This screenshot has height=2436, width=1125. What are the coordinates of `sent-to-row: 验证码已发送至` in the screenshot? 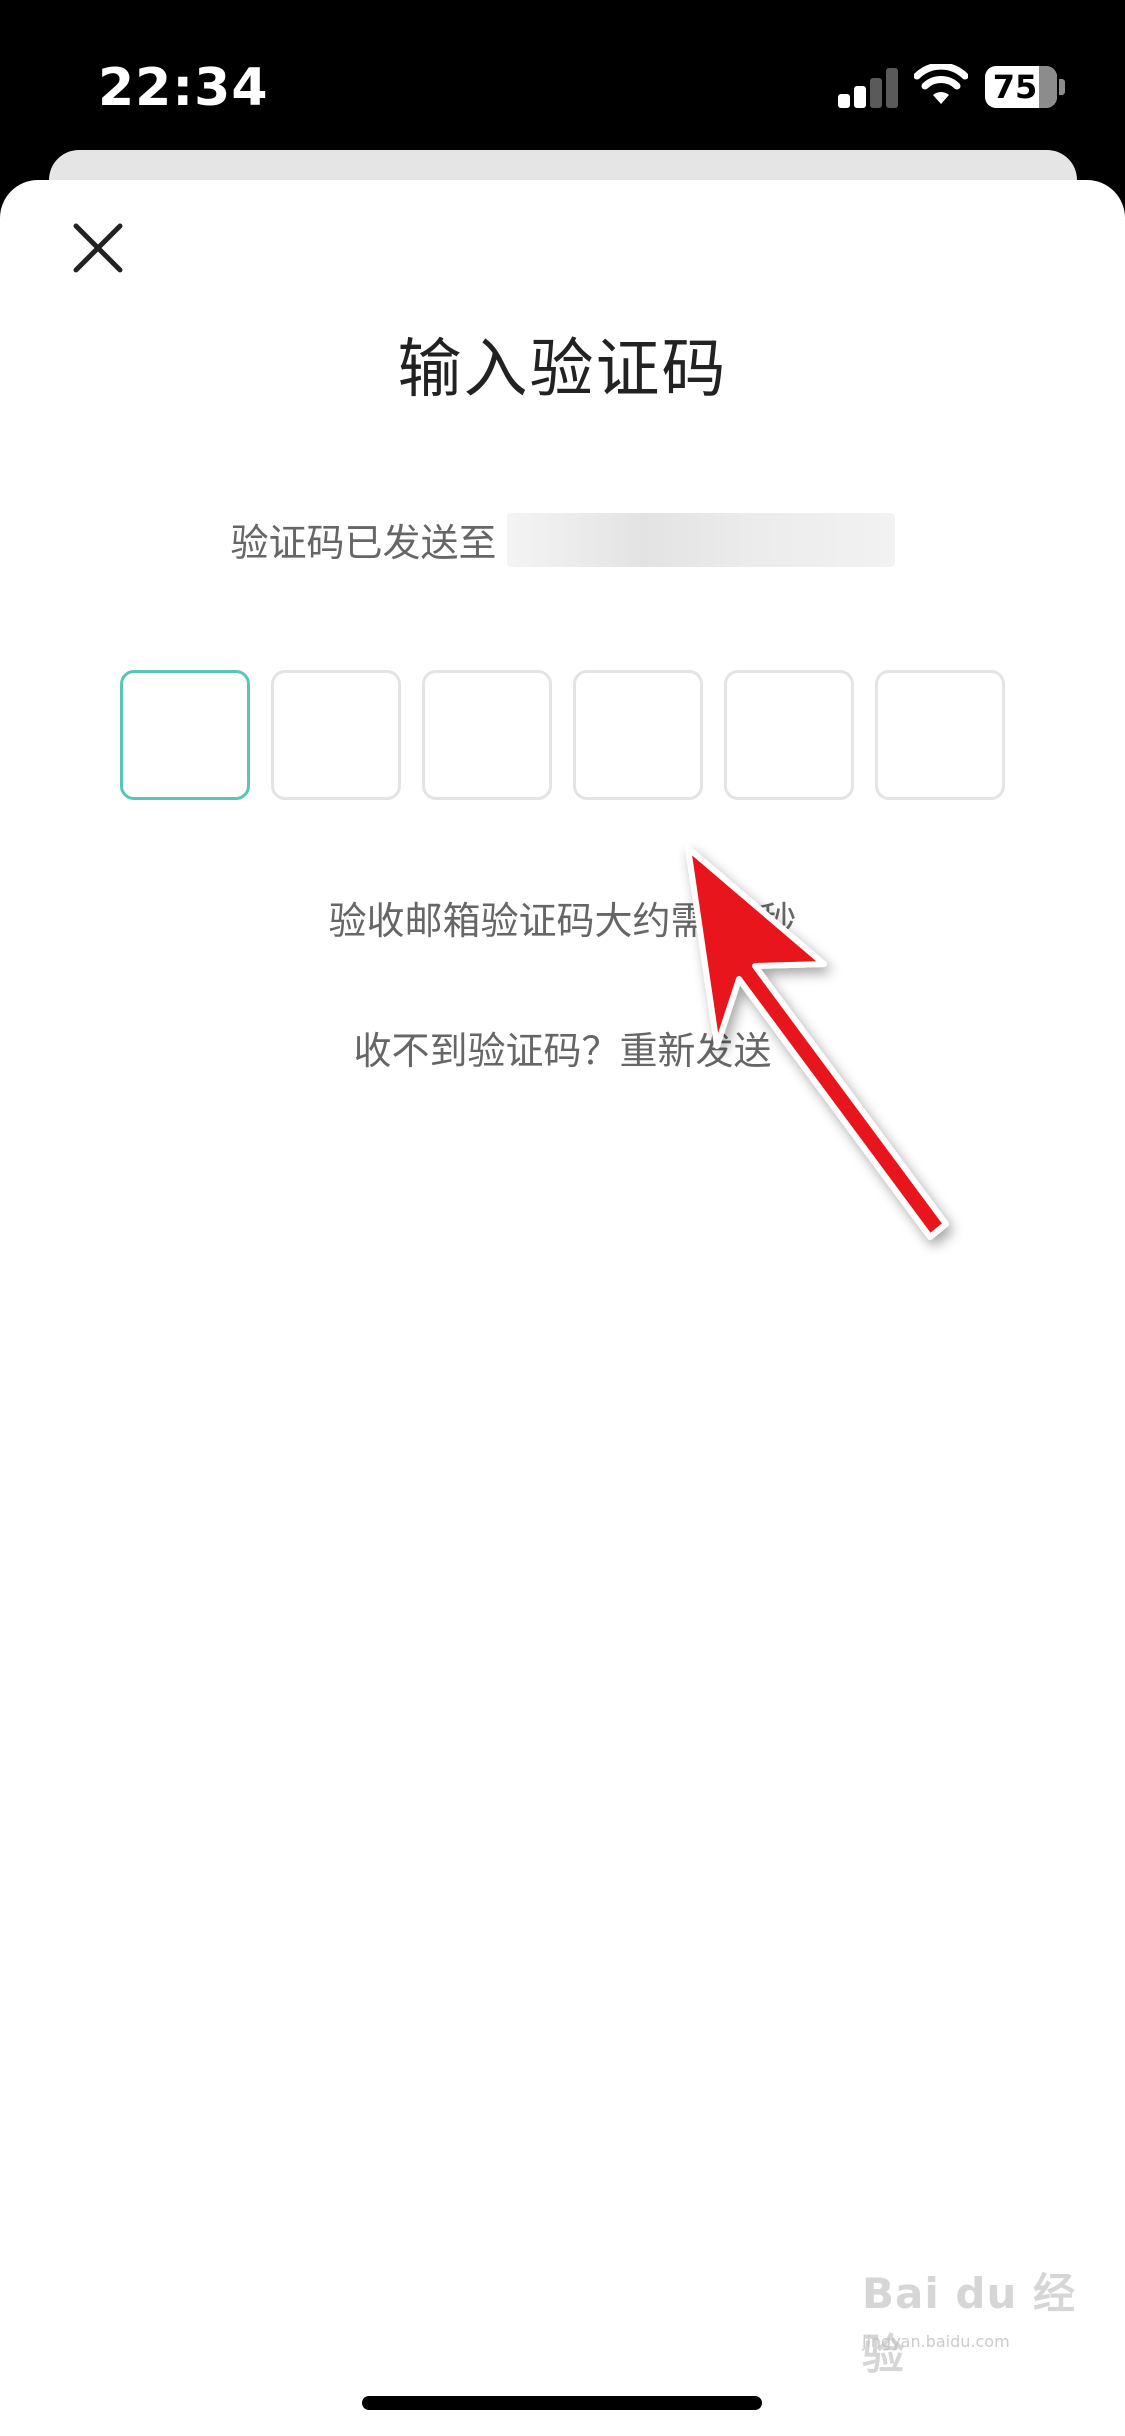 It's located at (562, 542).